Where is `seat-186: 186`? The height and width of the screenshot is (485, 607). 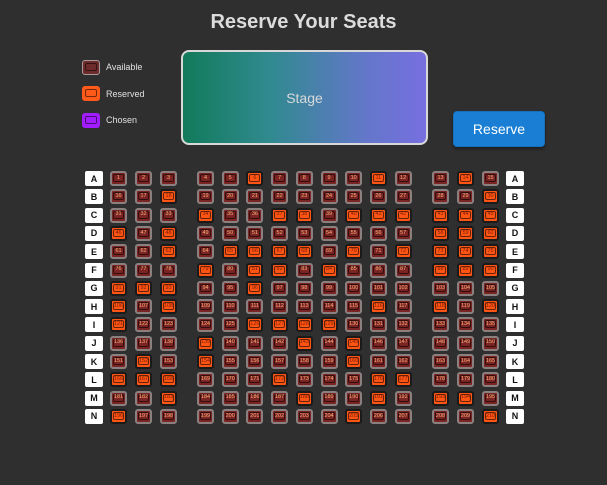
seat-186: 186 is located at coordinates (255, 398).